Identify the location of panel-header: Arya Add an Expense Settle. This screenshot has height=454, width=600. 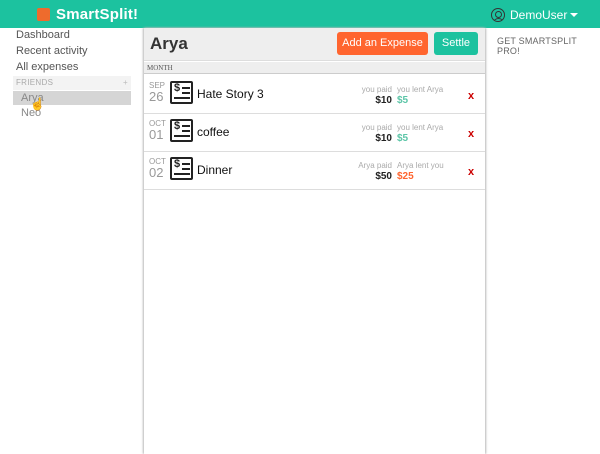
(314, 44).